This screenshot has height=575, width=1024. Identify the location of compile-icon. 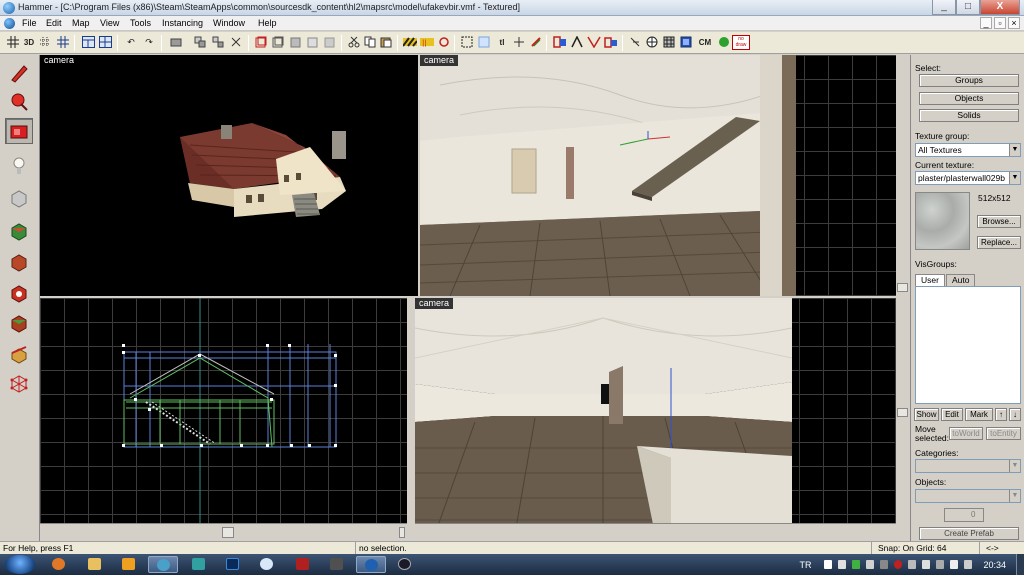
(635, 42).